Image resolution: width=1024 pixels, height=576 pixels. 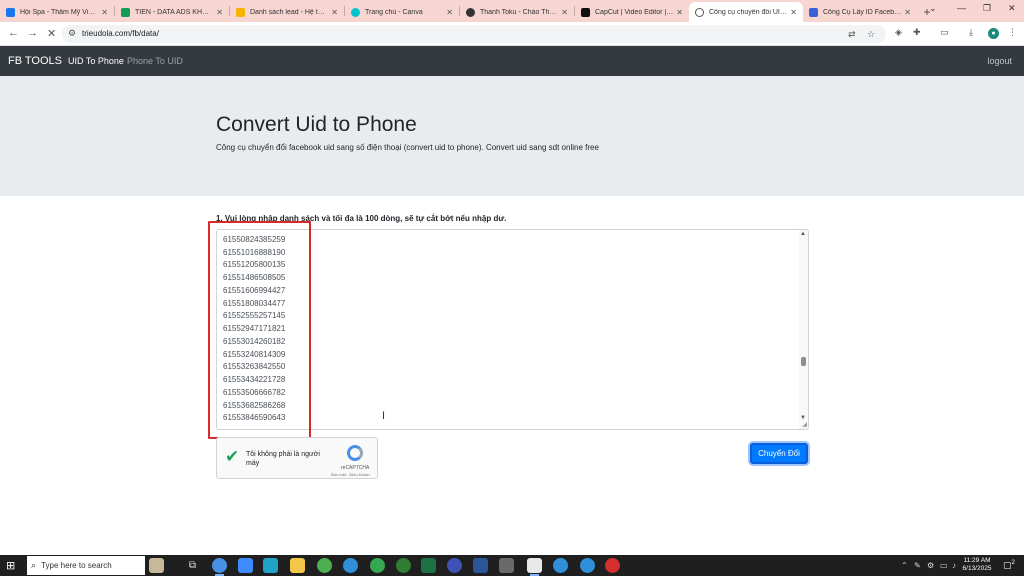 What do you see at coordinates (587, 565) in the screenshot?
I see `app-4-icon` at bounding box center [587, 565].